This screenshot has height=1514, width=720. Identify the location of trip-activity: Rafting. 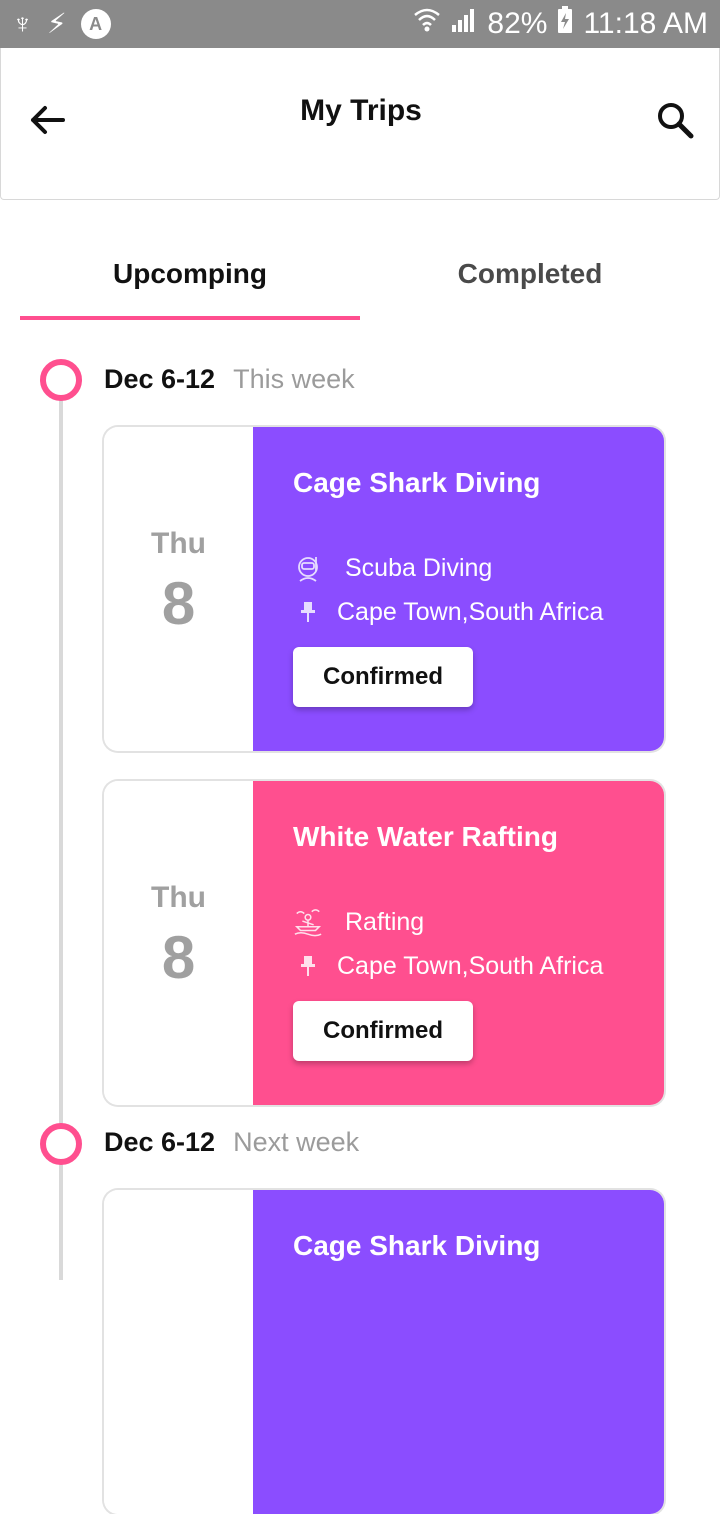
(358, 922).